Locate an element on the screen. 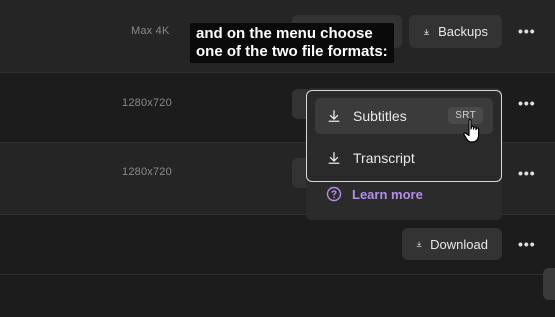 The width and height of the screenshot is (555, 317). help-circle-icon is located at coordinates (334, 194).